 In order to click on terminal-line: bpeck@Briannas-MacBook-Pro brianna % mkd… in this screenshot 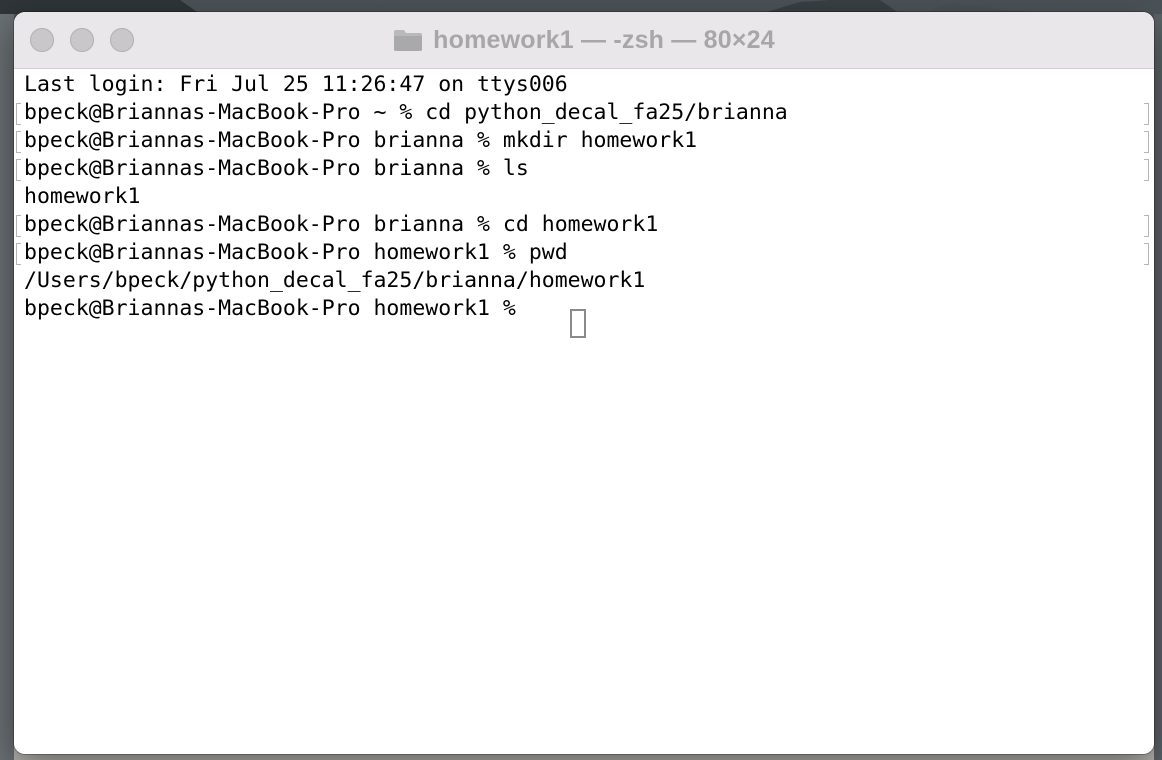, I will do `click(361, 140)`.